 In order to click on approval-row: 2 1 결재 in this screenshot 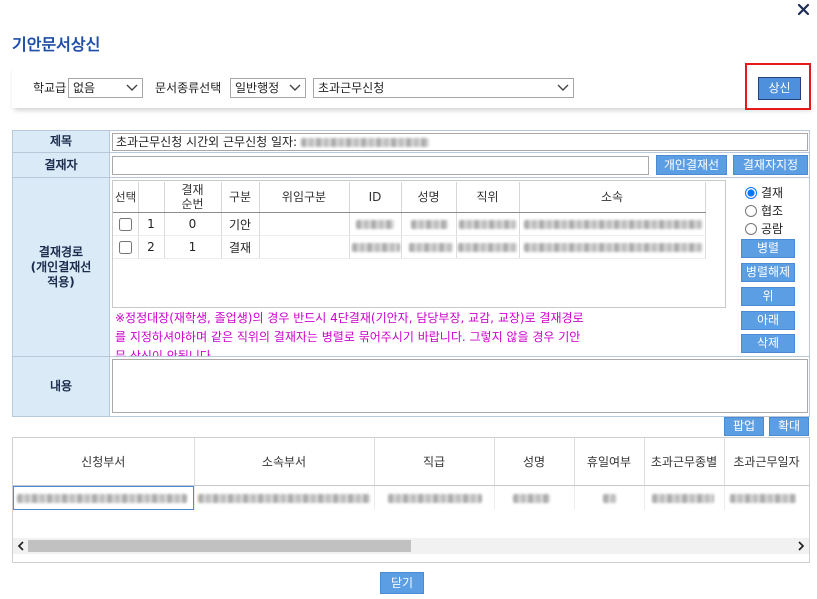, I will do `click(409, 247)`.